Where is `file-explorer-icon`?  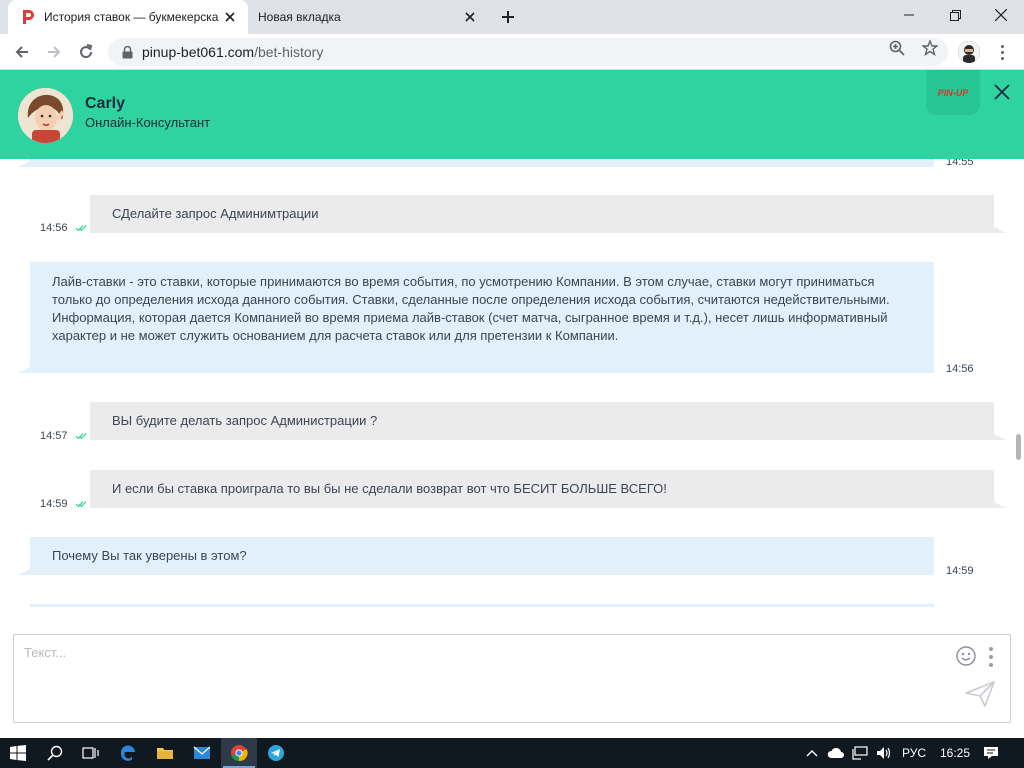 file-explorer-icon is located at coordinates (165, 753).